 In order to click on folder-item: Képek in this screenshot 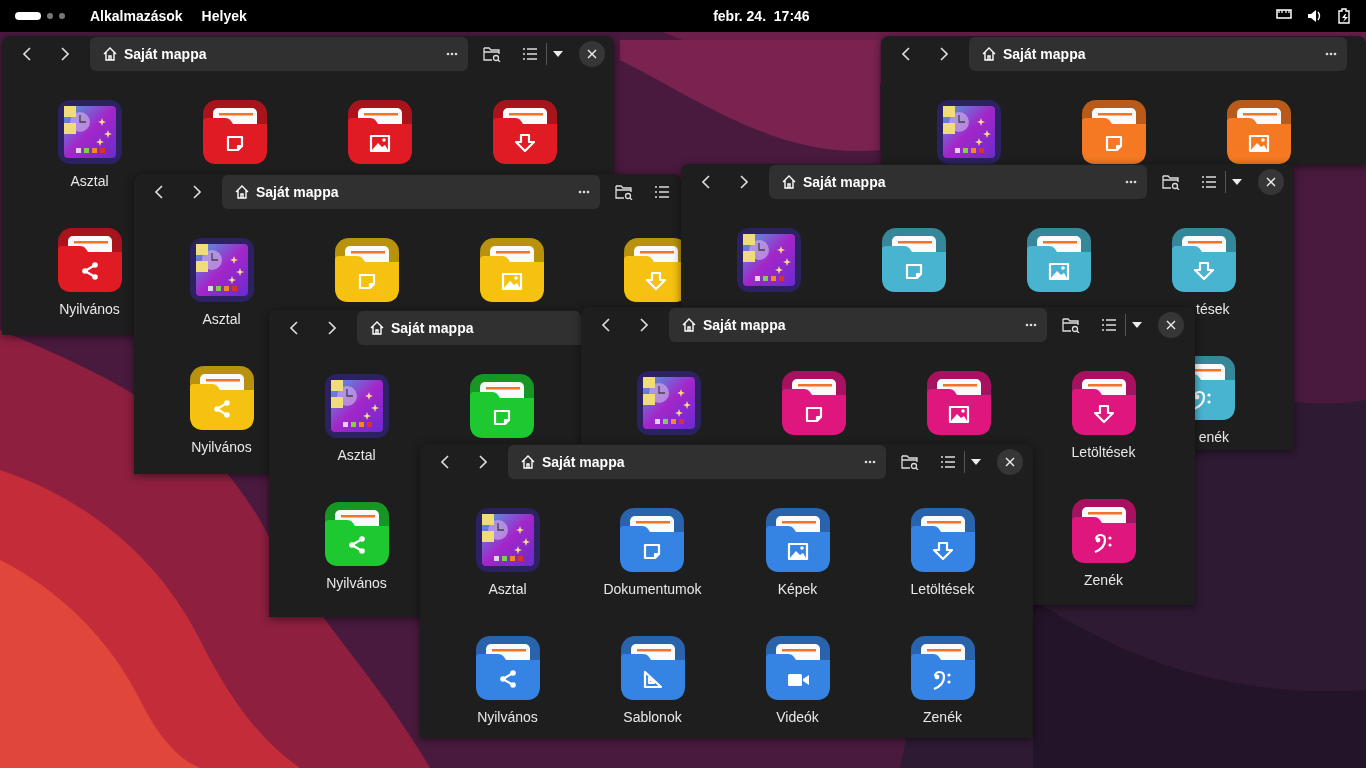, I will do `click(797, 553)`.